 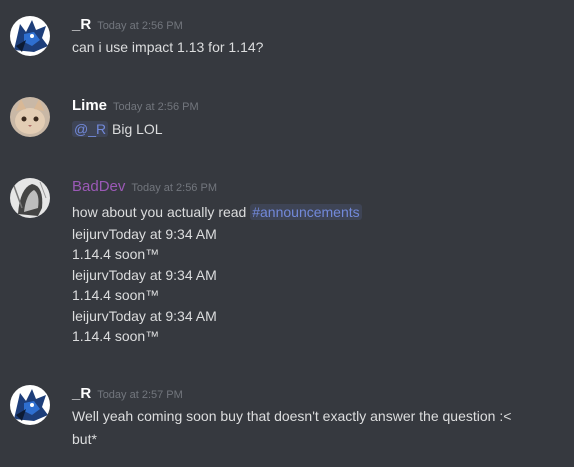 What do you see at coordinates (140, 395) in the screenshot?
I see `timestamp: Today at 2:57 PM` at bounding box center [140, 395].